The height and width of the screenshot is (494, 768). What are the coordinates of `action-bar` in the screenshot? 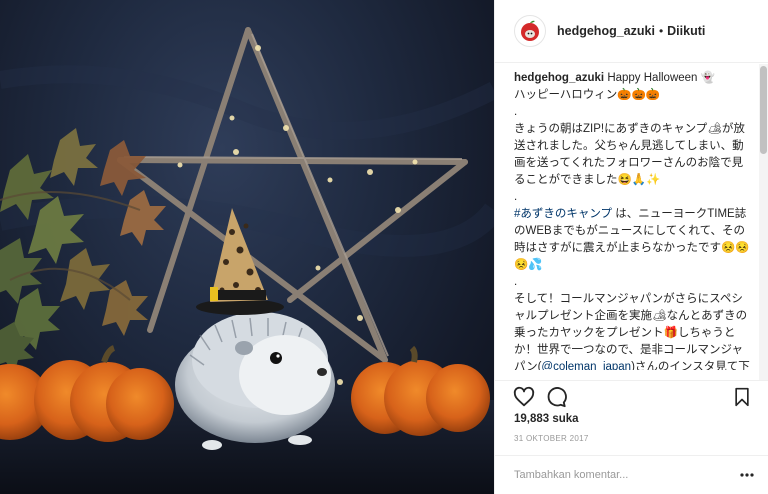 It's located at (631, 395).